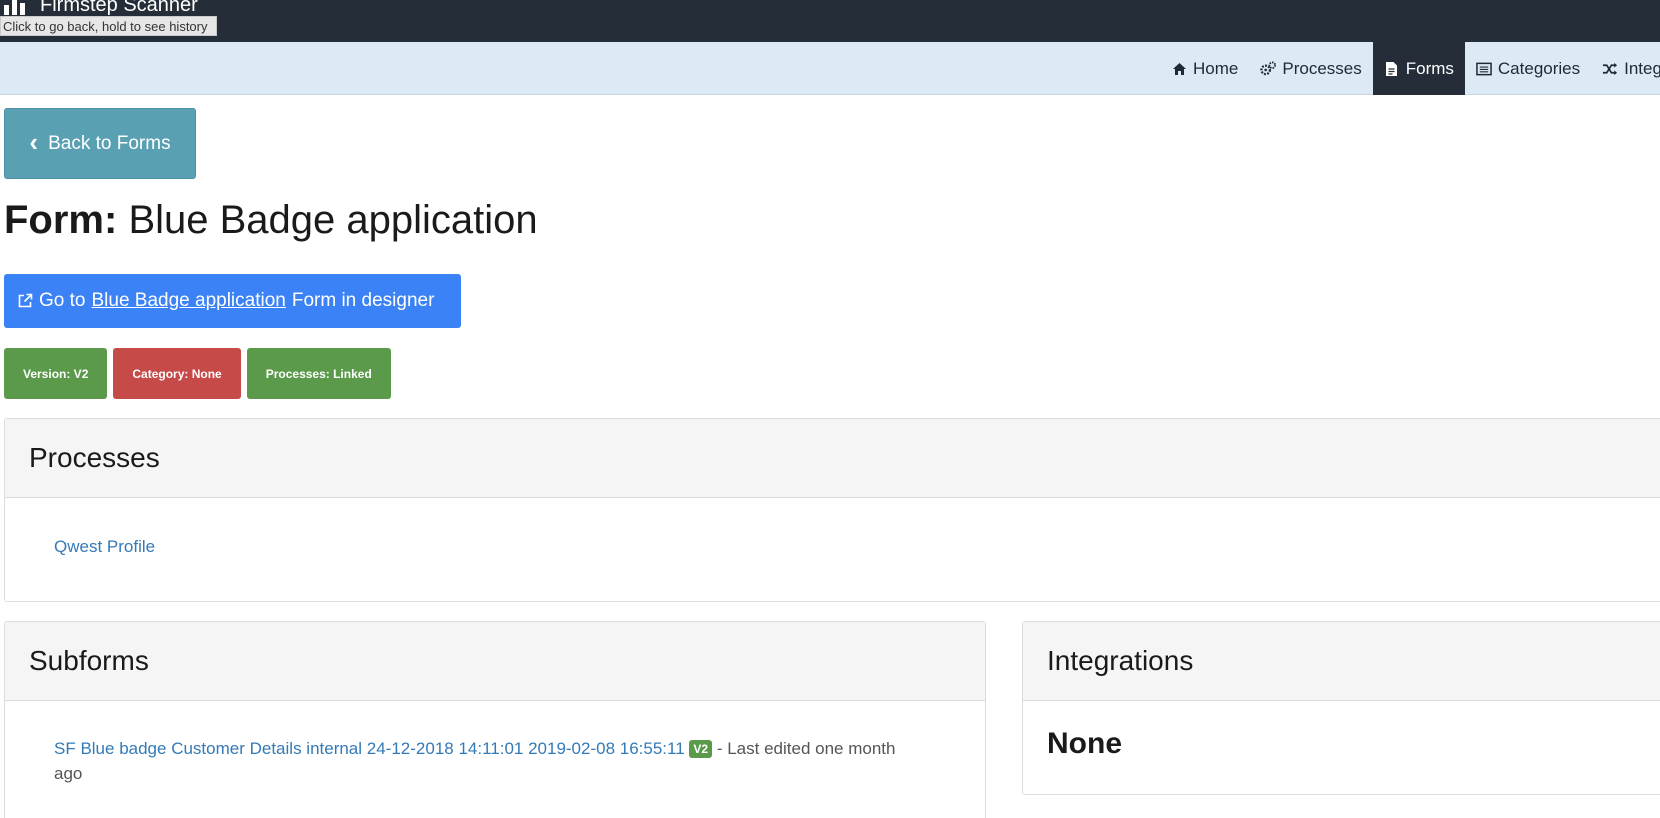  What do you see at coordinates (832, 458) in the screenshot?
I see `processes-panel-heading: Processes` at bounding box center [832, 458].